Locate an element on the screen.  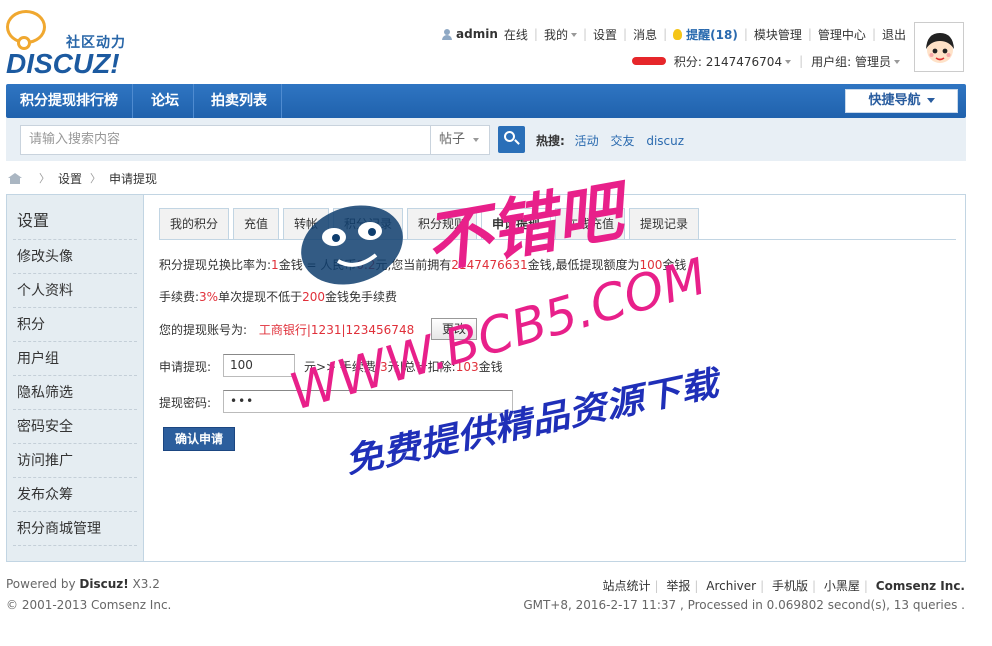
search-button is located at coordinates (511, 139).